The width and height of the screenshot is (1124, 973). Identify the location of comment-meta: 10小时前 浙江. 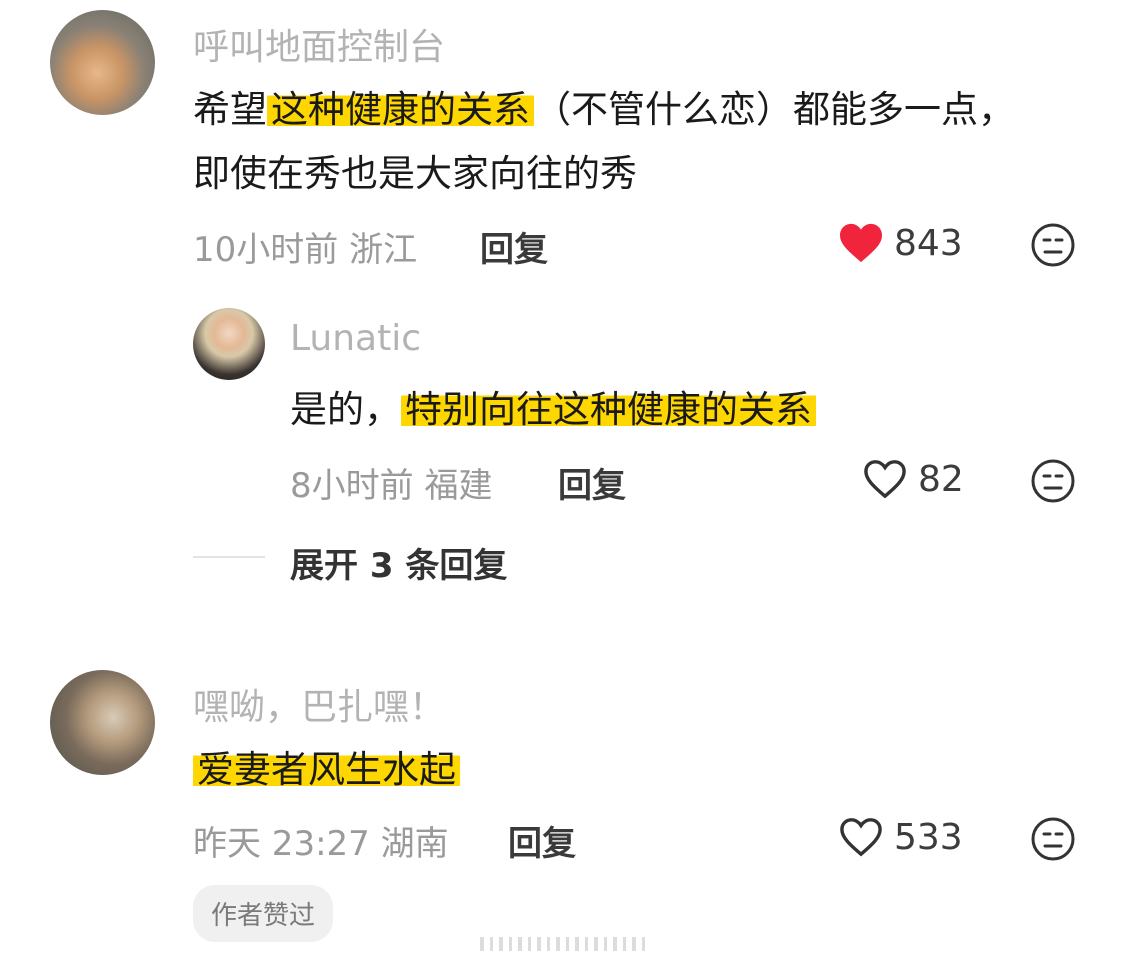
(305, 250).